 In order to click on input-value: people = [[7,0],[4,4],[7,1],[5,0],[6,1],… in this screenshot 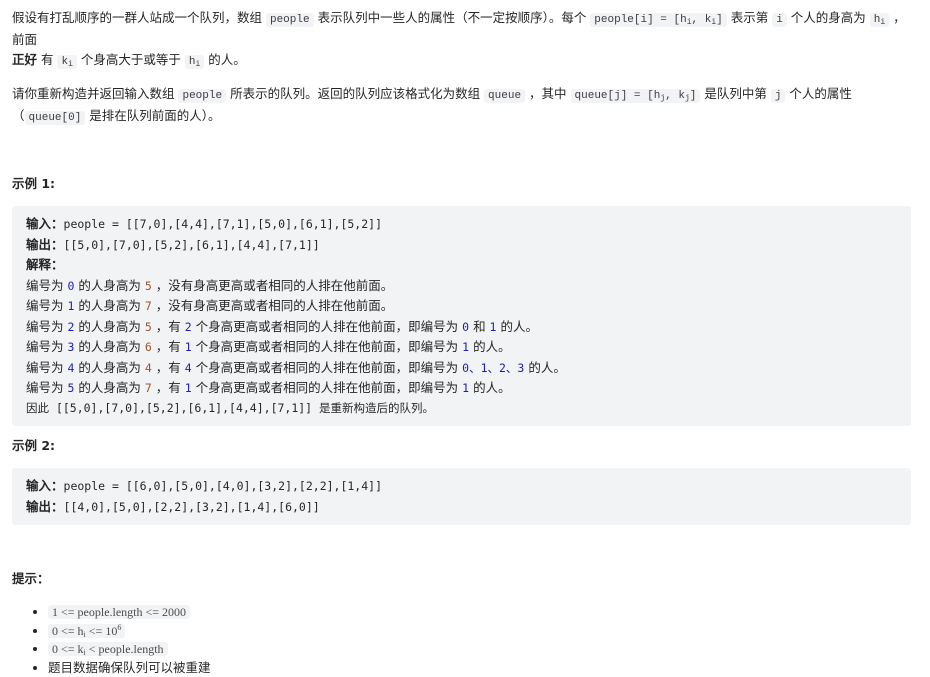, I will do `click(223, 224)`.